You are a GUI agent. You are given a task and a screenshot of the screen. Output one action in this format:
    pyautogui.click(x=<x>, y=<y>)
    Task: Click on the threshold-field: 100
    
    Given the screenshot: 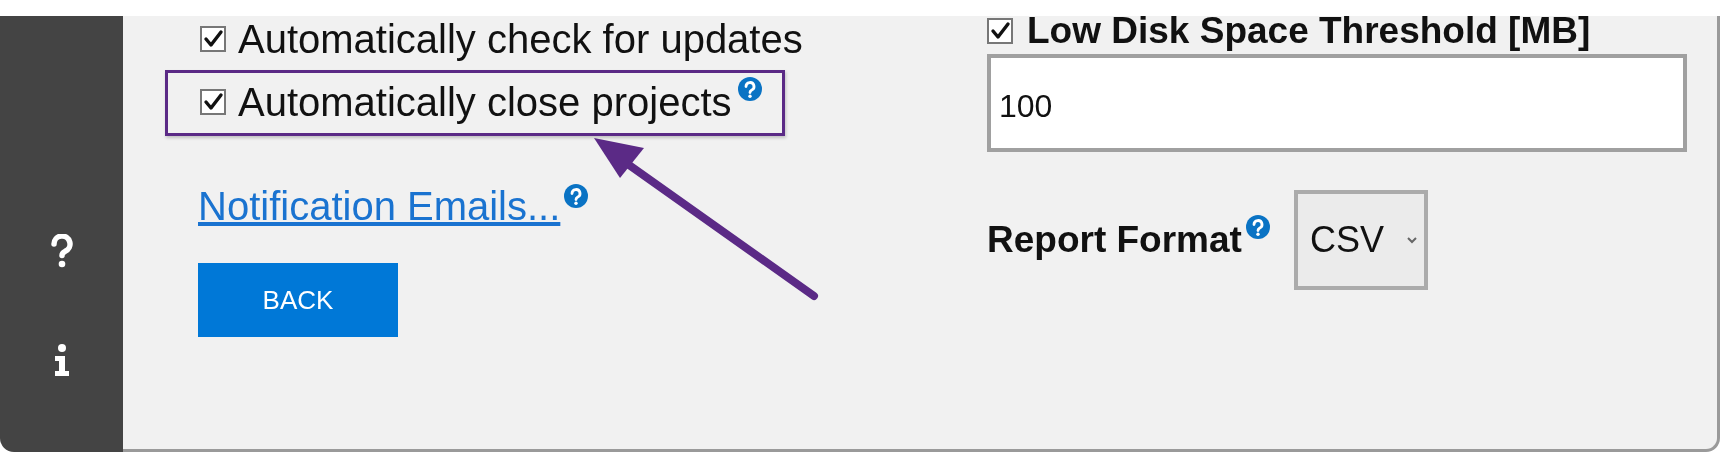 What is the action you would take?
    pyautogui.click(x=1337, y=103)
    